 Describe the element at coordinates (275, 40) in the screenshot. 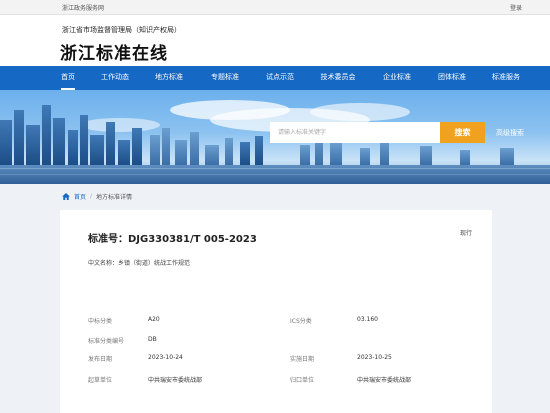

I see `site-header: 浙江省市场监督管理局（知识产权局） 浙江标准在线` at that location.